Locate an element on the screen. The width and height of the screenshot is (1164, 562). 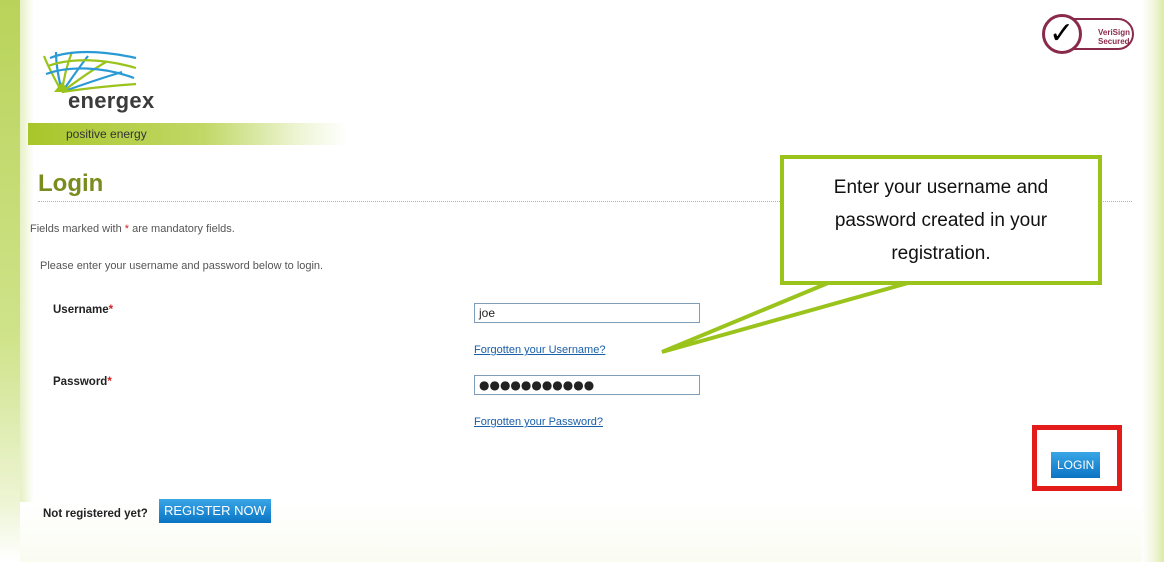
left-edge-gradient is located at coordinates (17, 281).